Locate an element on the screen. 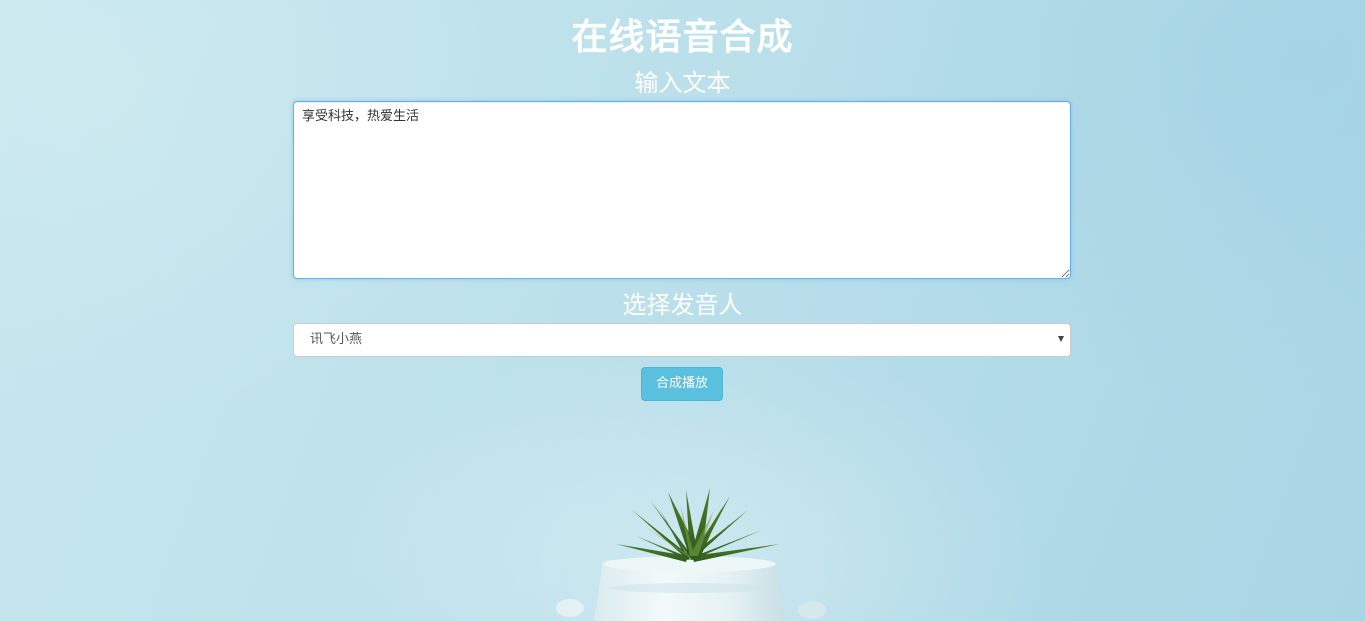  chevron-down-icon is located at coordinates (1061, 339).